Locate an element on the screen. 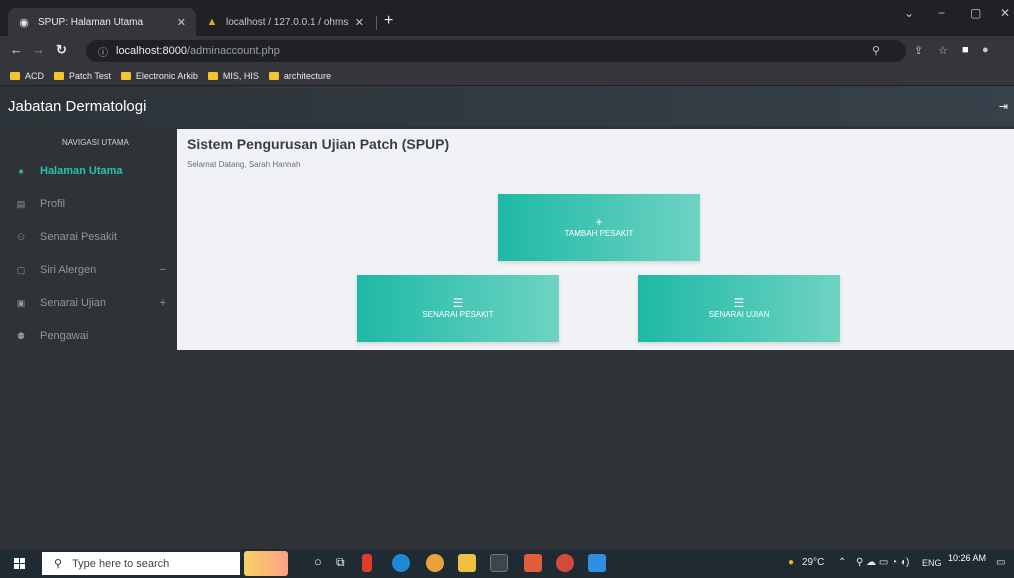  sidebar-item-profil: ▤ Profil is located at coordinates (88, 204).